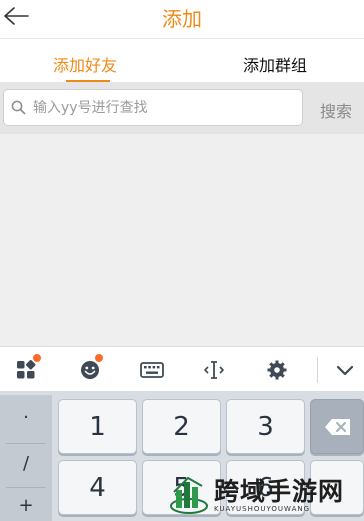 The image size is (364, 521). What do you see at coordinates (28, 367) in the screenshot?
I see `apps-grid-icon` at bounding box center [28, 367].